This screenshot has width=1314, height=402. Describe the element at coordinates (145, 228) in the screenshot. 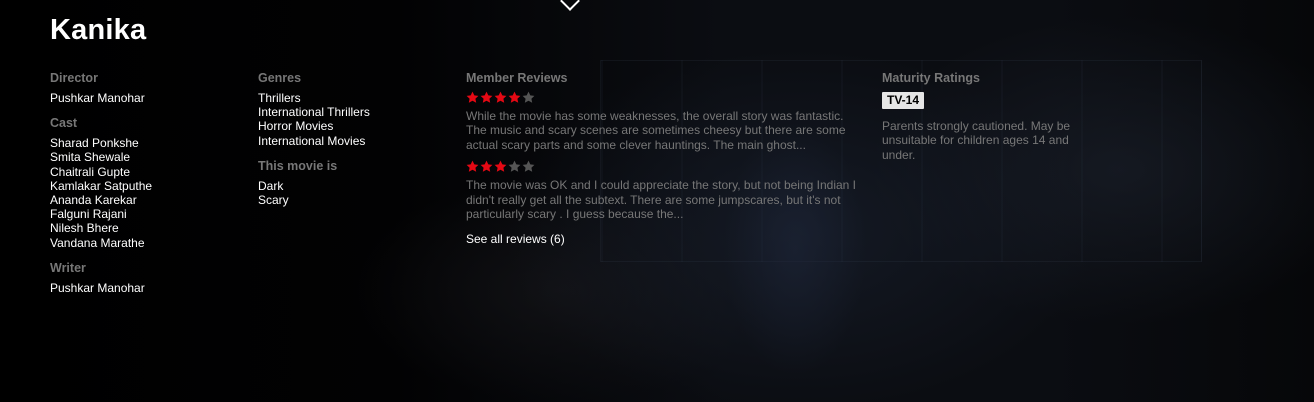

I see `cast-member: Nilesh Bhere` at that location.